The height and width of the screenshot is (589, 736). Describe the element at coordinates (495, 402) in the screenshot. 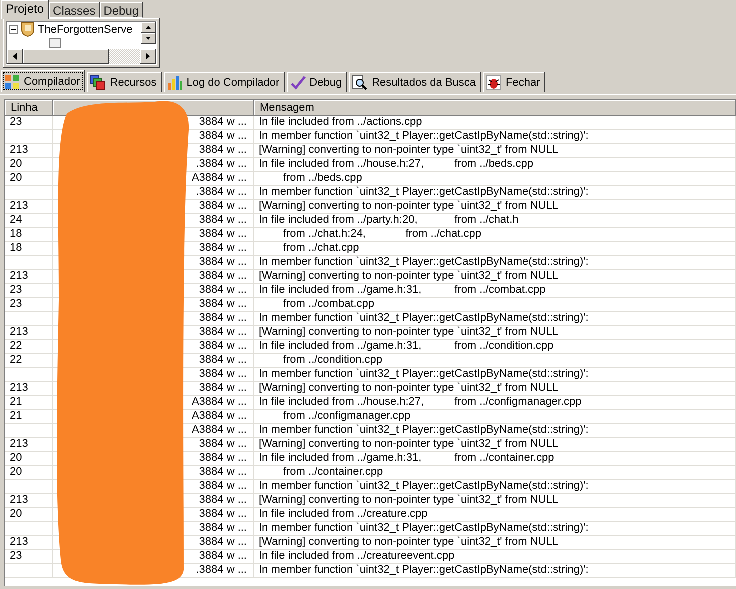

I see `message-cell: In file included from ../house.h:27, from ../configmanager.cpp` at that location.